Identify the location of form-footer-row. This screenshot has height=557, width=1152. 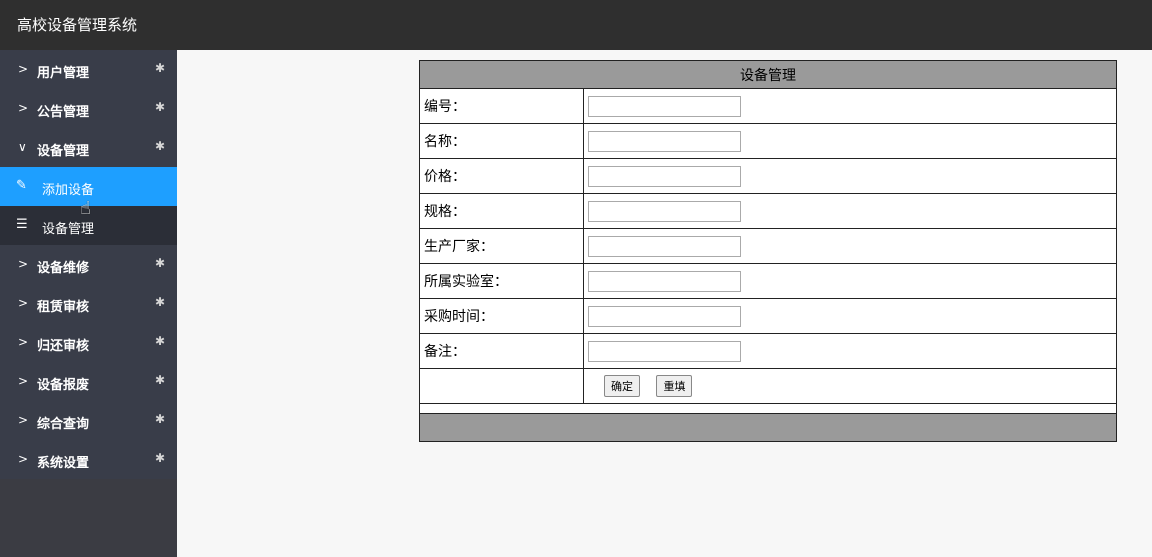
(768, 427).